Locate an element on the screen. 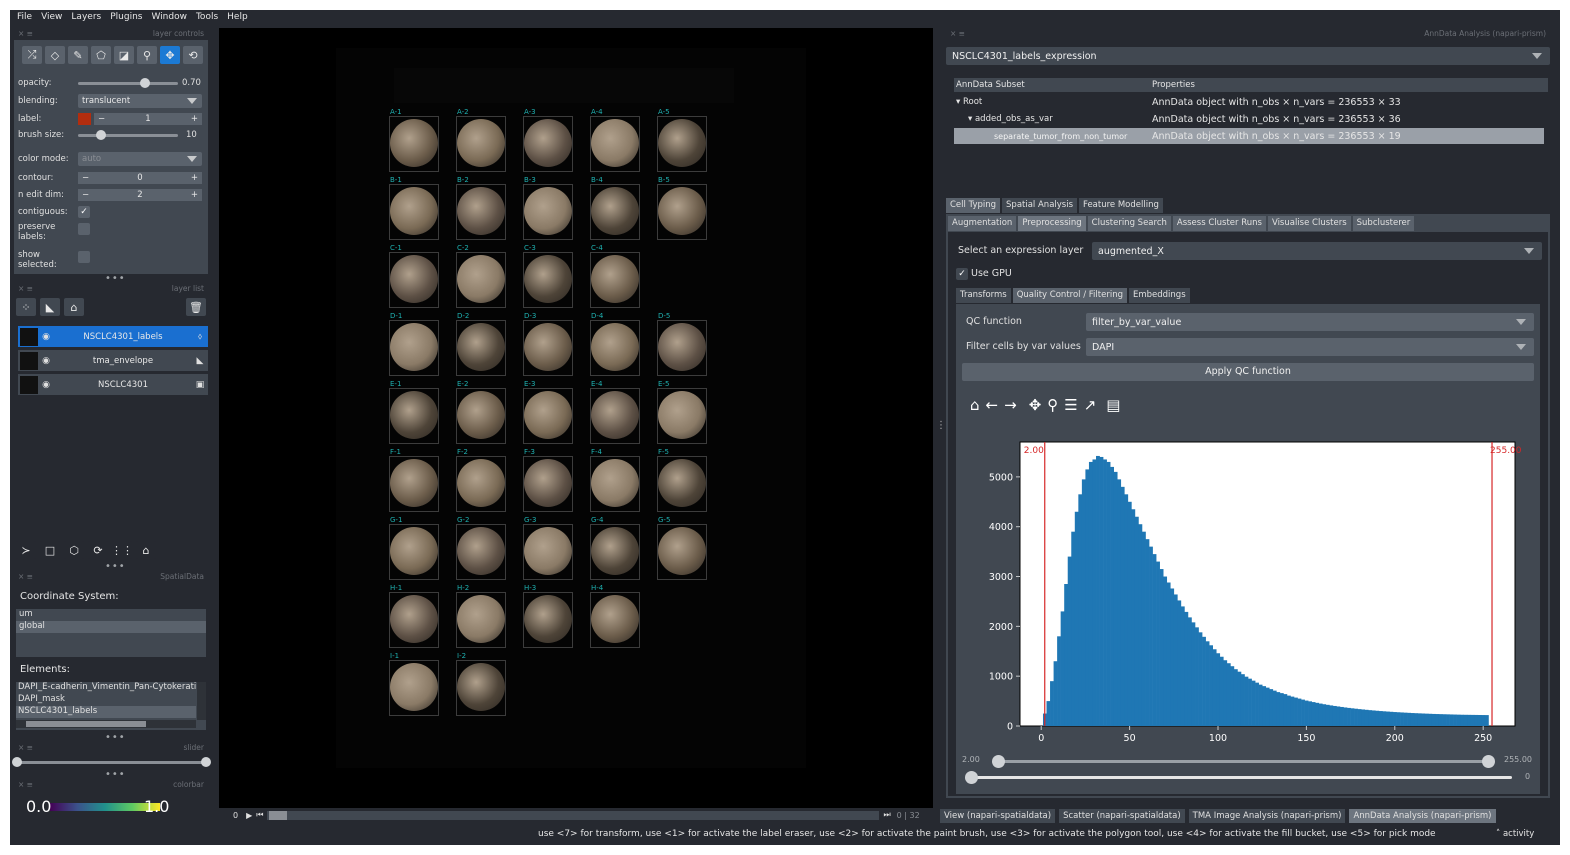 Image resolution: width=1570 pixels, height=855 pixels. dock-slider is located at coordinates (111, 762).